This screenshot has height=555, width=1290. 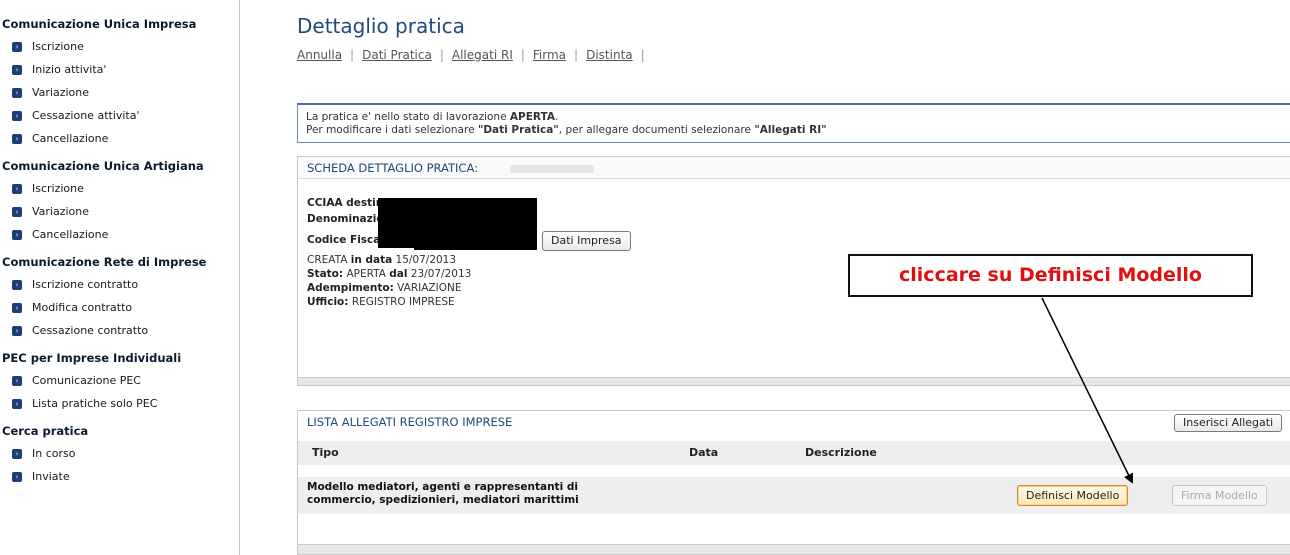 I want to click on scheda-header-label: SCHEDA DETTAGLIO PRATICA:, so click(x=392, y=168).